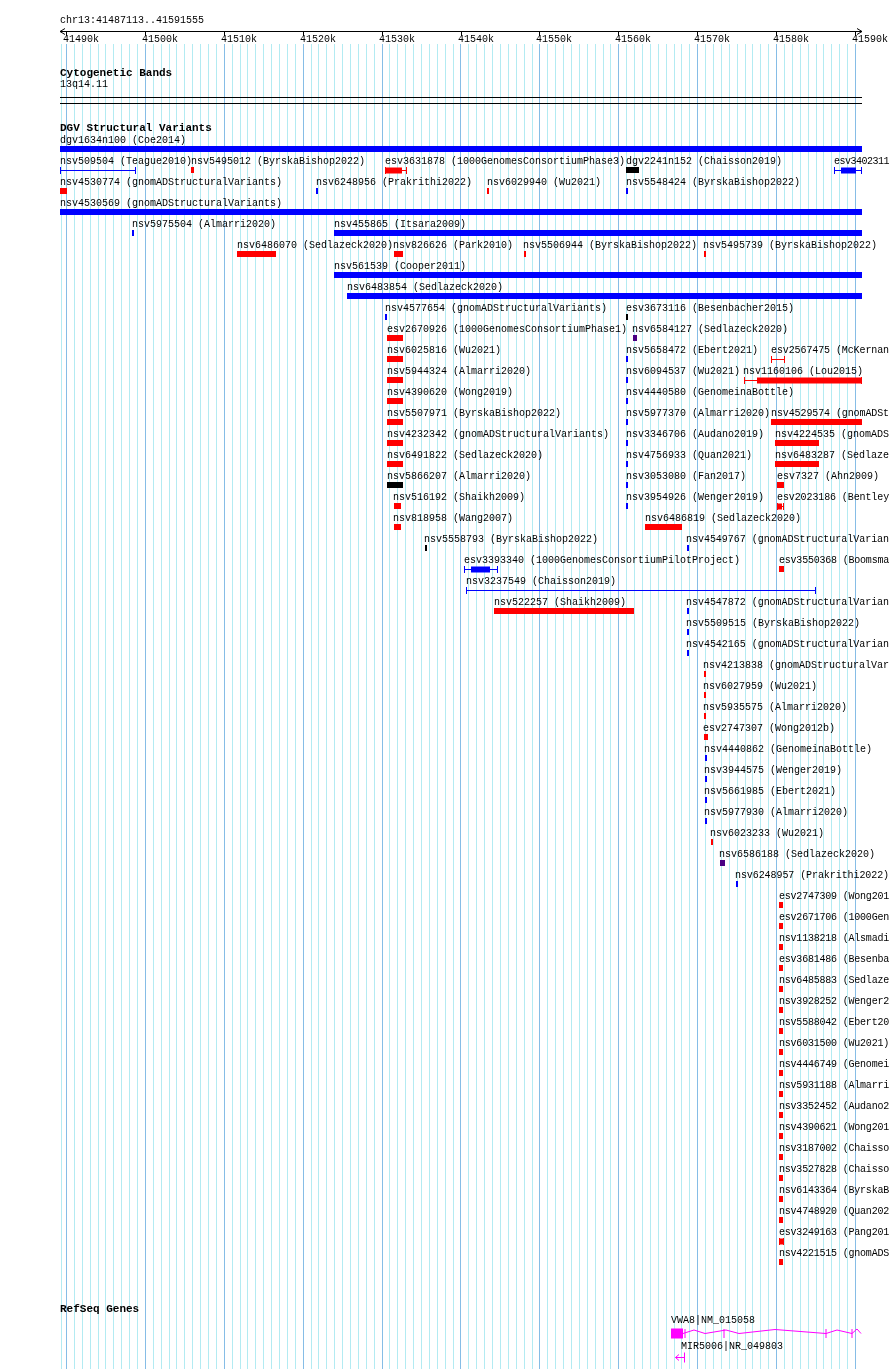  Describe the element at coordinates (833, 497) in the screenshot. I see `variant-label: esv2023186 (Bentley` at that location.